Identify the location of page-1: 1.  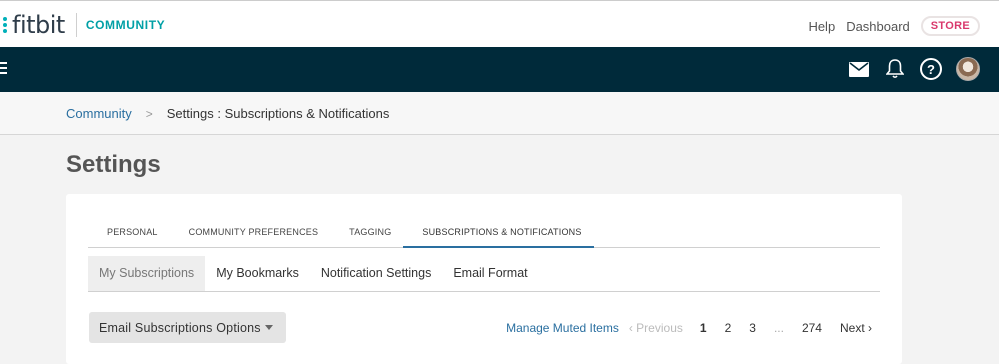
(703, 328).